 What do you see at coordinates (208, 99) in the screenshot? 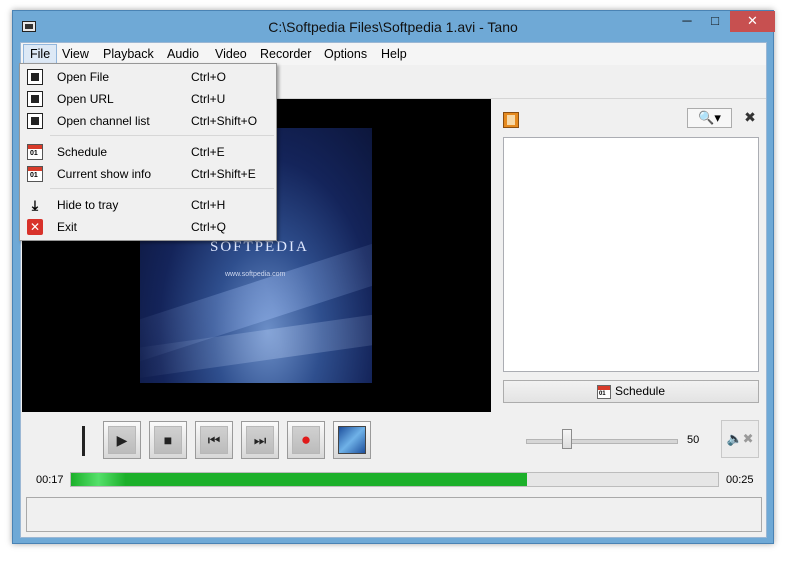
I see `menu-item-shortcut: Ctrl+U` at bounding box center [208, 99].